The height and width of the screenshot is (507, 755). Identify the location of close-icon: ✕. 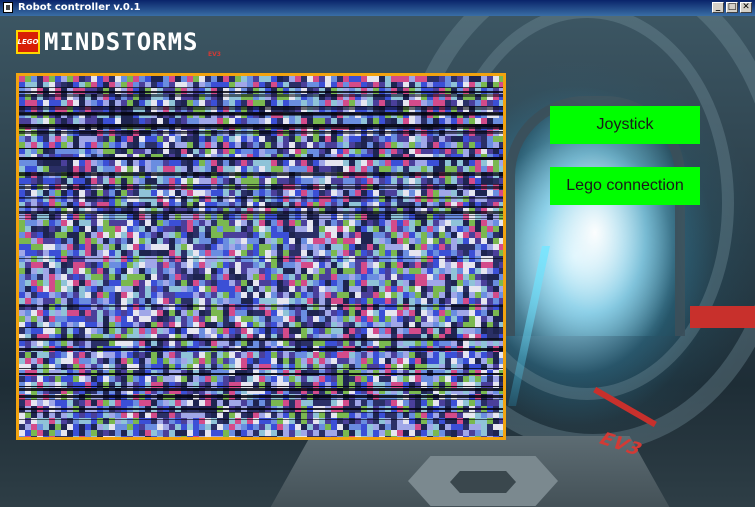
(746, 7).